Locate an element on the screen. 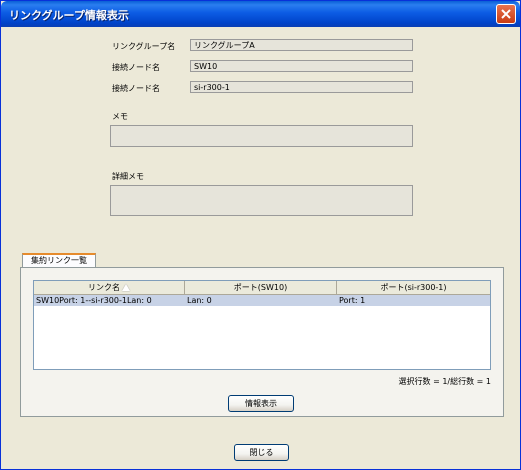 The width and height of the screenshot is (521, 470). node1-label: 接続ノード名 is located at coordinates (136, 67).